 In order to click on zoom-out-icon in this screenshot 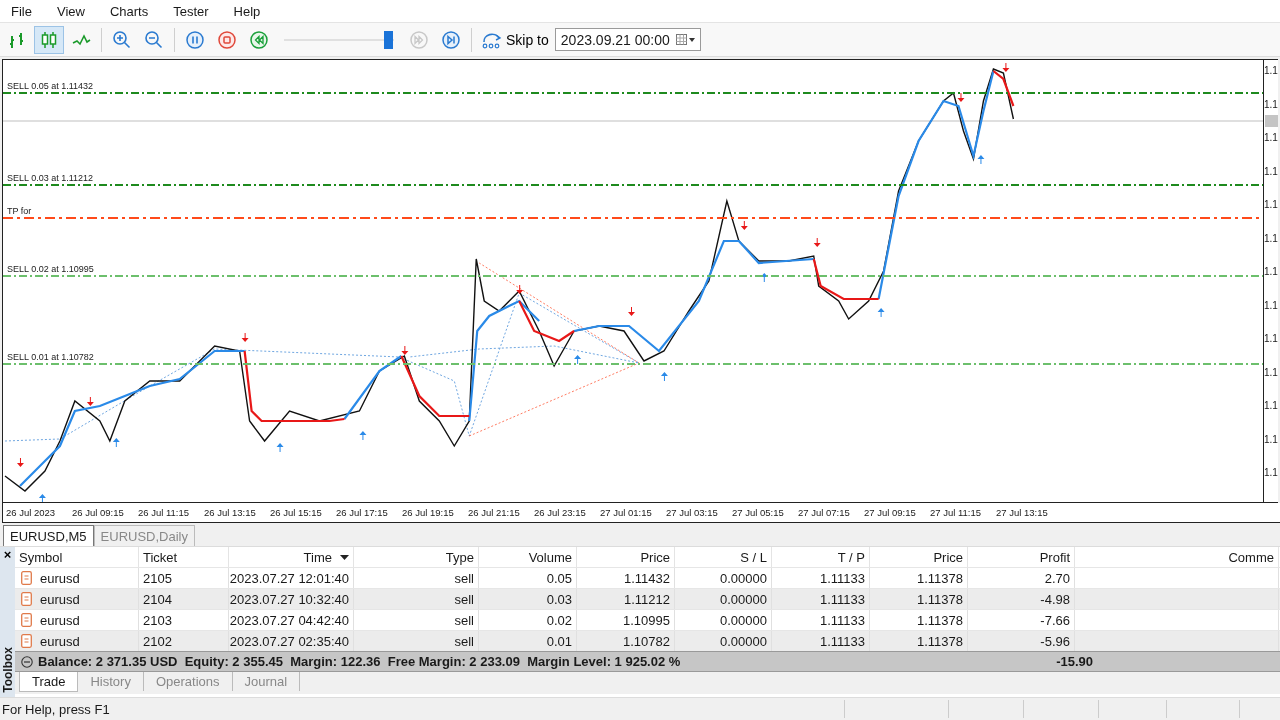, I will do `click(154, 39)`.